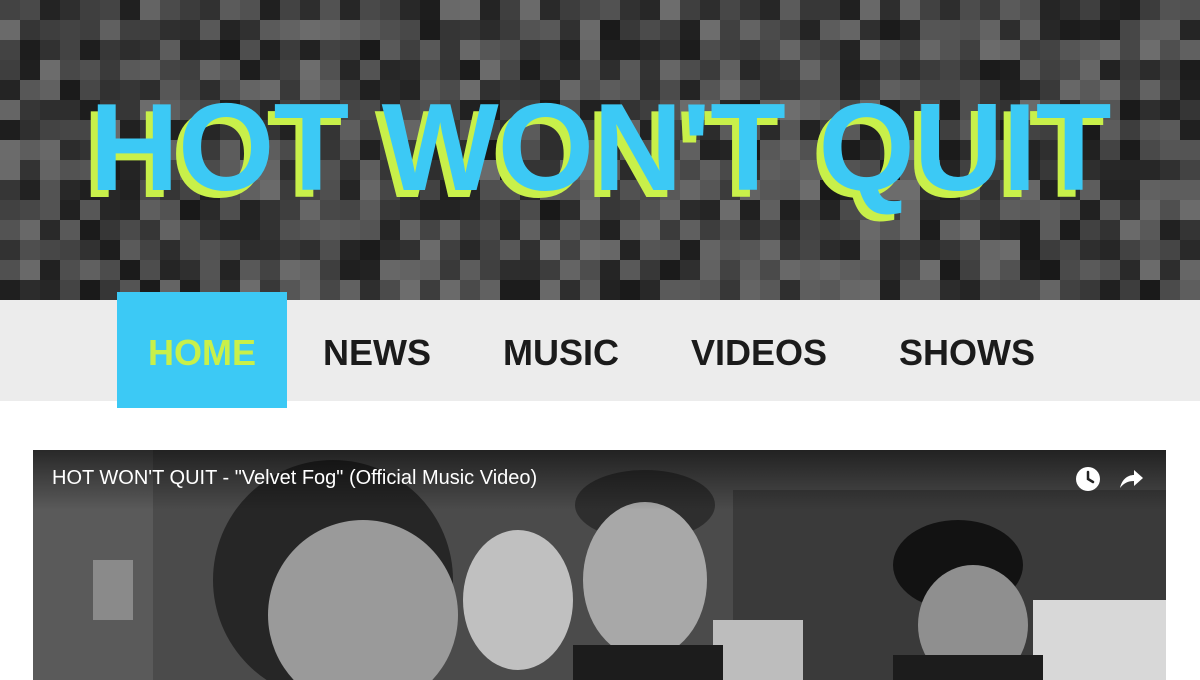 This screenshot has height=680, width=1200. What do you see at coordinates (561, 350) in the screenshot?
I see `nav-item-music: MUSIC` at bounding box center [561, 350].